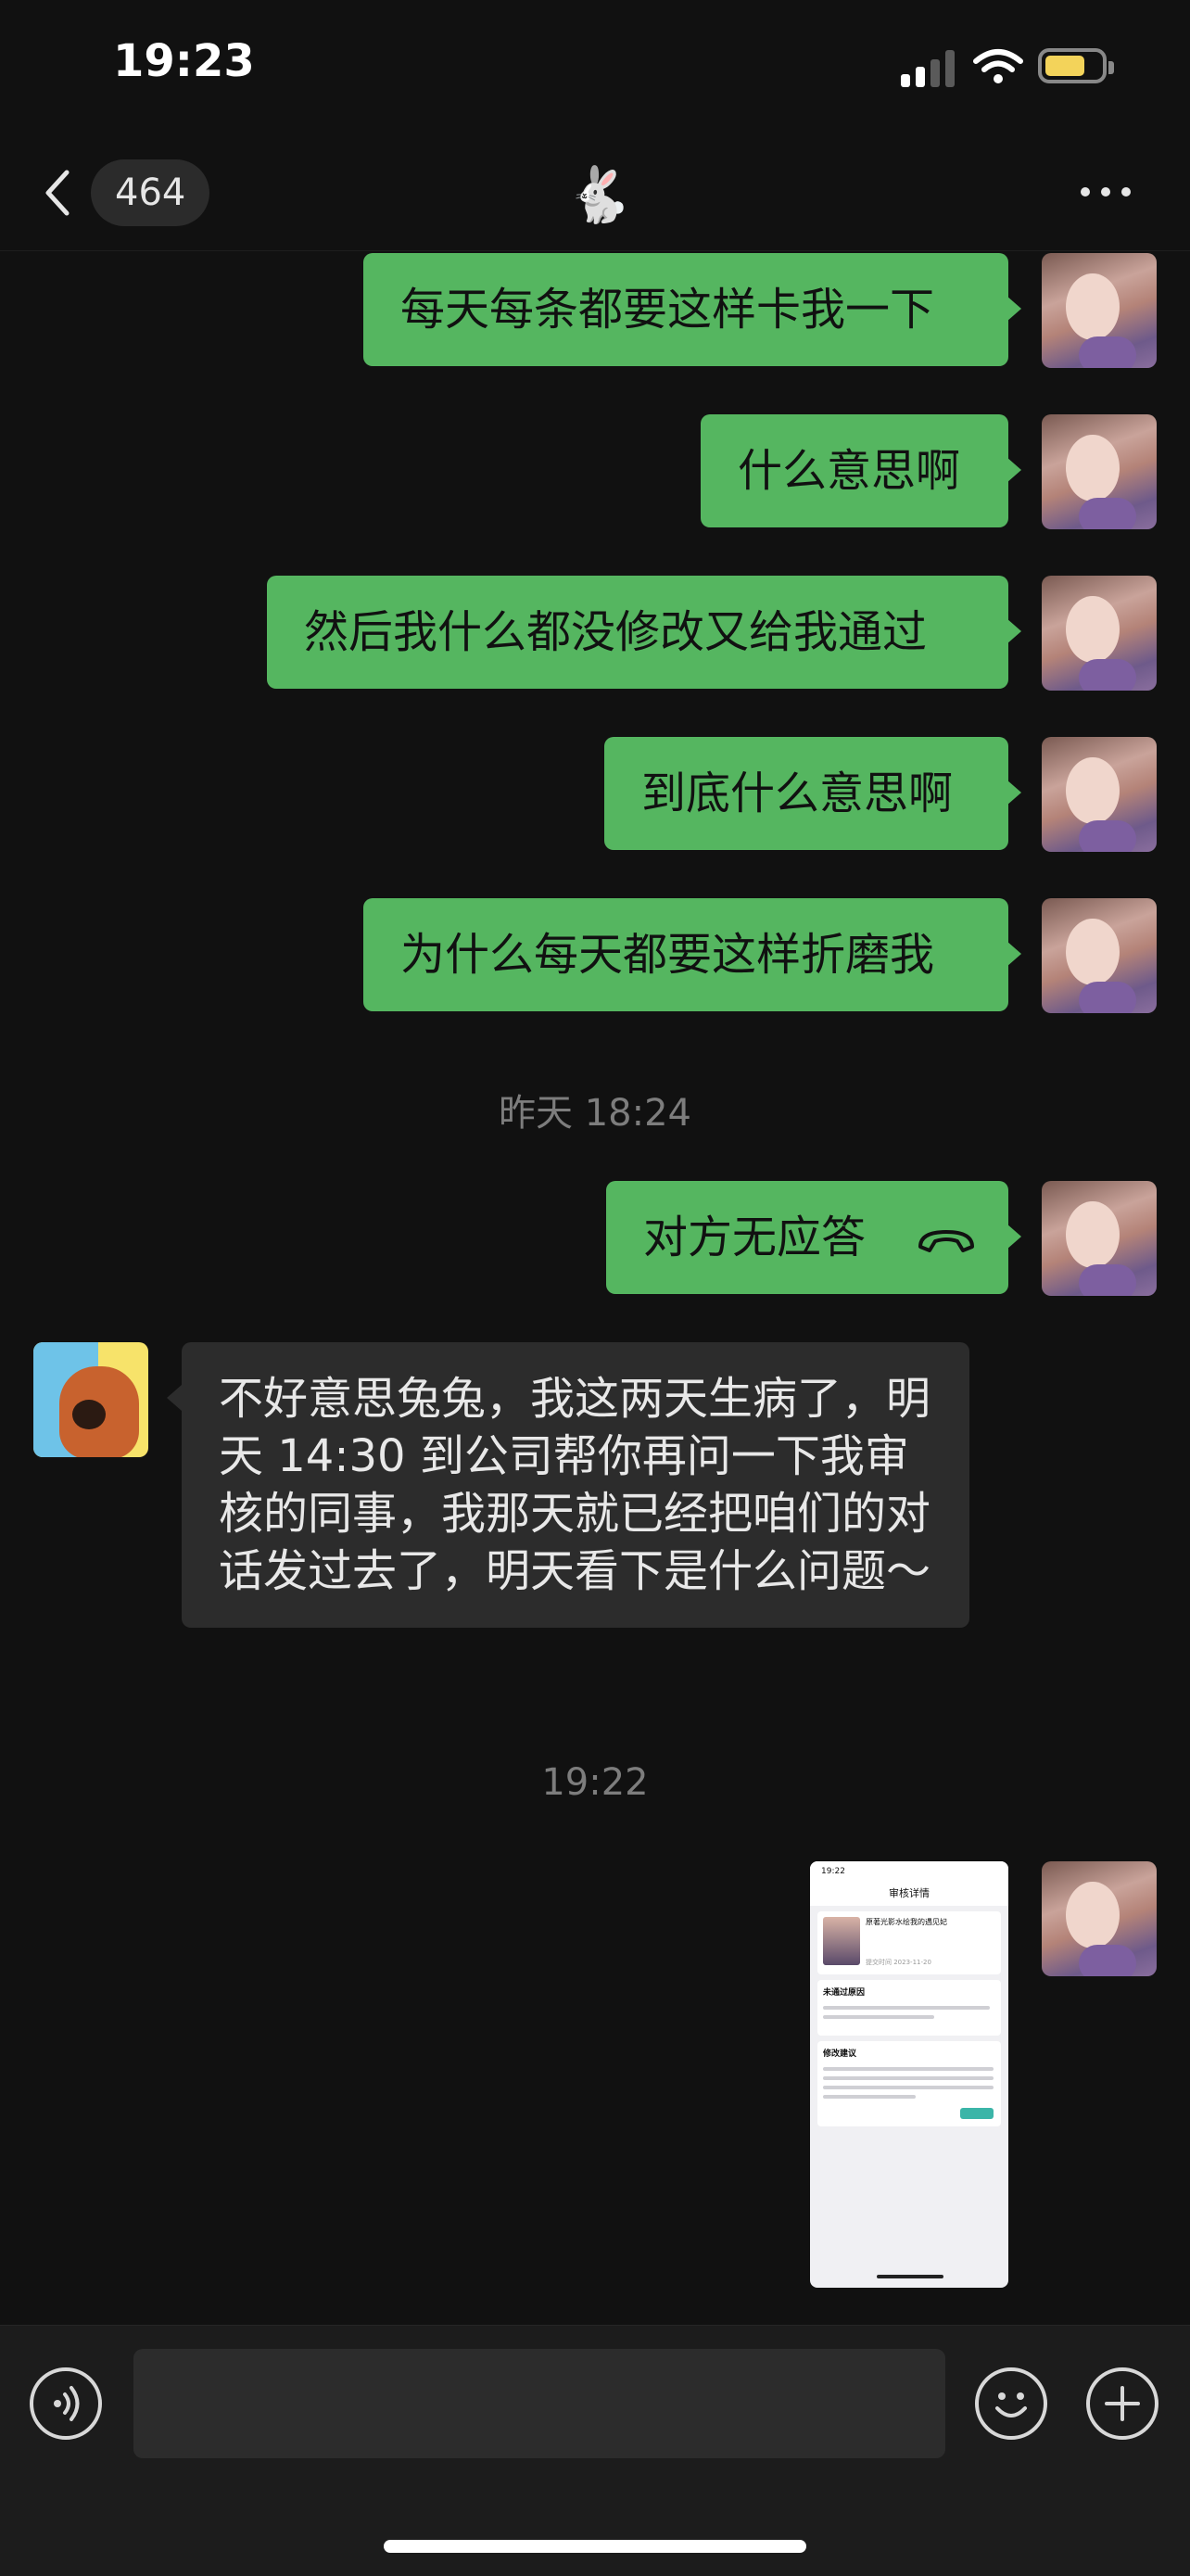 Image resolution: width=1190 pixels, height=2576 pixels. What do you see at coordinates (595, 2546) in the screenshot?
I see `home-indicator` at bounding box center [595, 2546].